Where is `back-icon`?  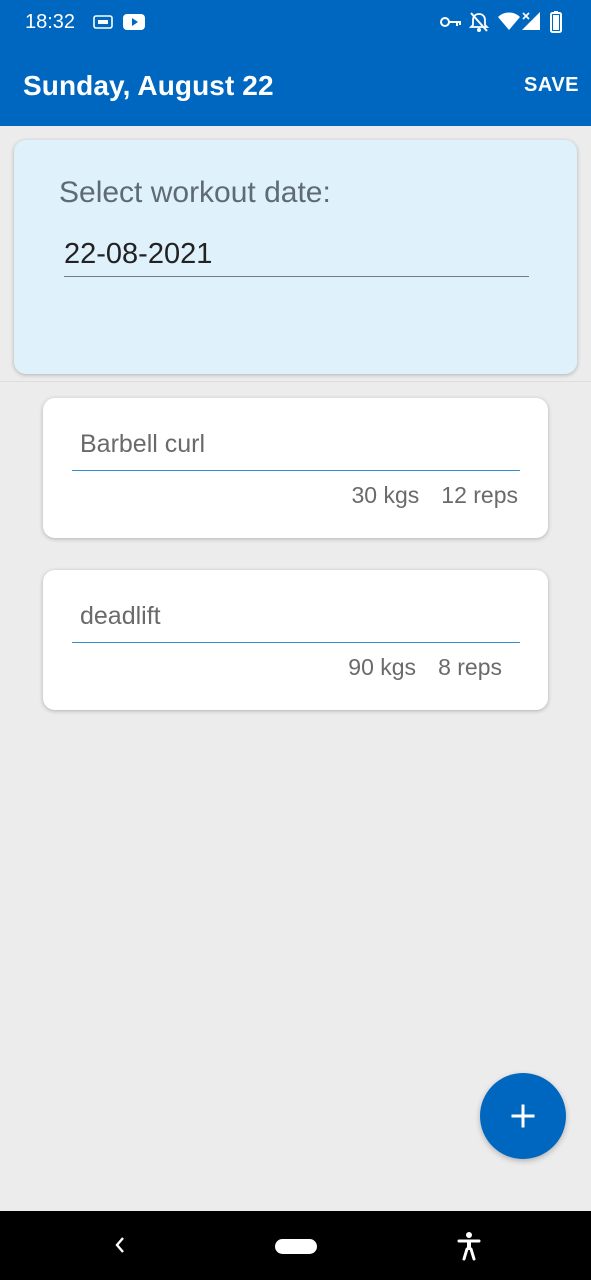 back-icon is located at coordinates (120, 1247).